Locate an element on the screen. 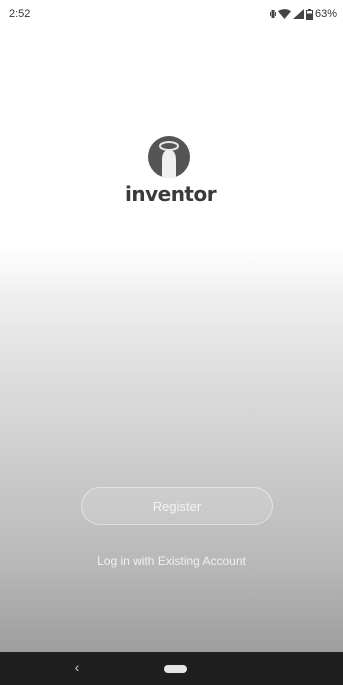 This screenshot has height=685, width=343. status-time: 2:52 is located at coordinates (20, 14).